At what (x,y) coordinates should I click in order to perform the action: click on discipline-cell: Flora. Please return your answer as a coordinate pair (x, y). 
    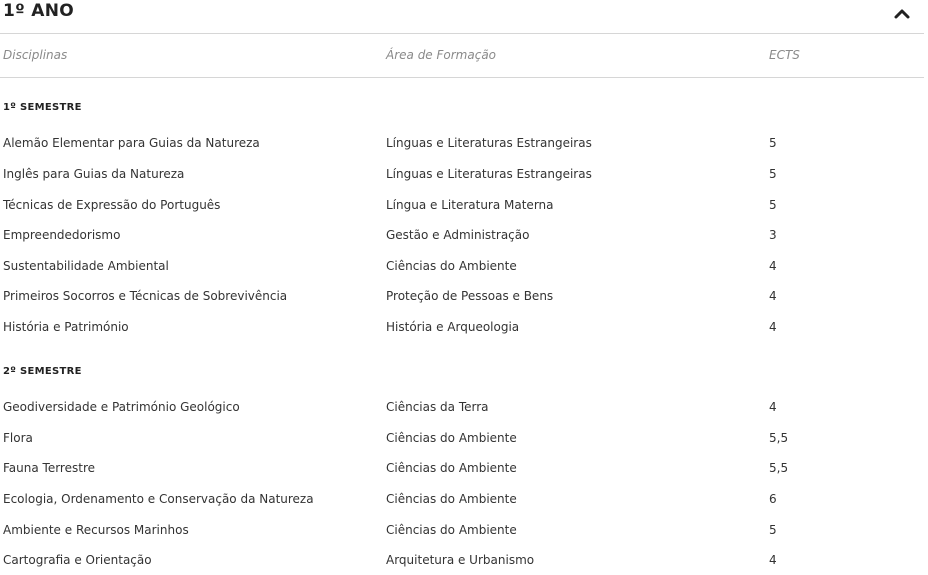
    Looking at the image, I should click on (18, 438).